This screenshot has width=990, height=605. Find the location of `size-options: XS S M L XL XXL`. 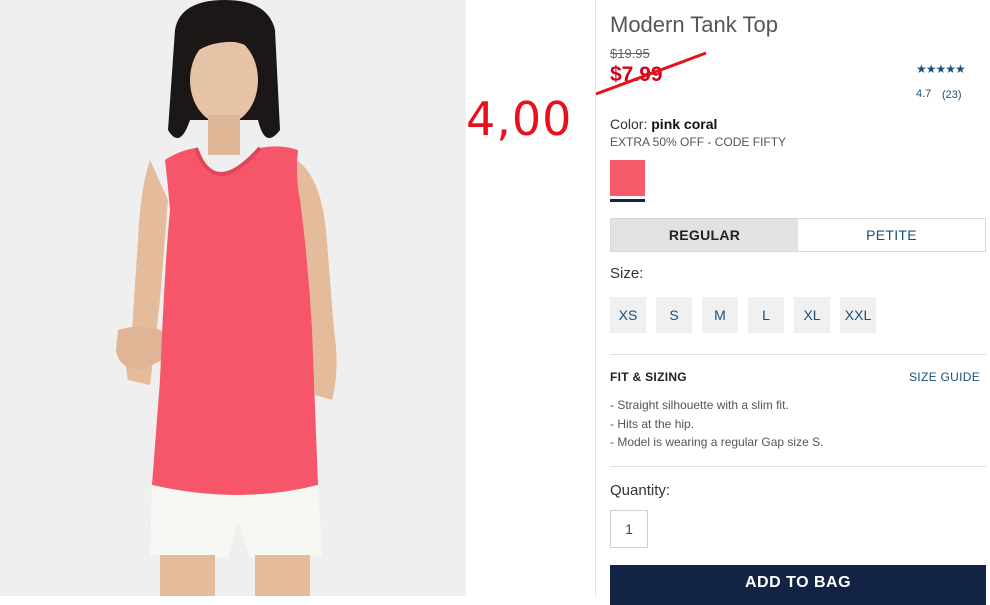

size-options: XS S M L XL XXL is located at coordinates (743, 315).